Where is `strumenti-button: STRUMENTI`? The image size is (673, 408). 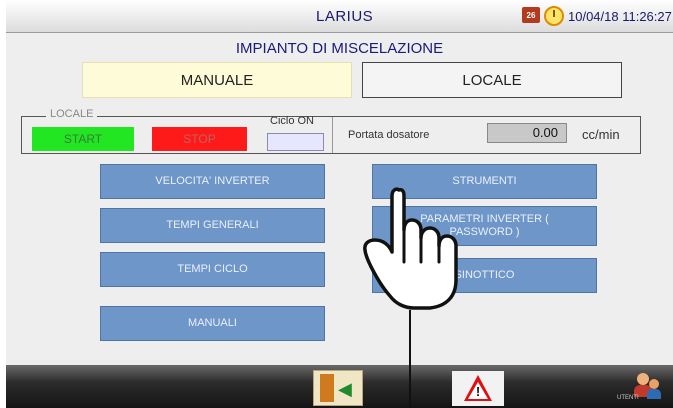 strumenti-button: STRUMENTI is located at coordinates (484, 181).